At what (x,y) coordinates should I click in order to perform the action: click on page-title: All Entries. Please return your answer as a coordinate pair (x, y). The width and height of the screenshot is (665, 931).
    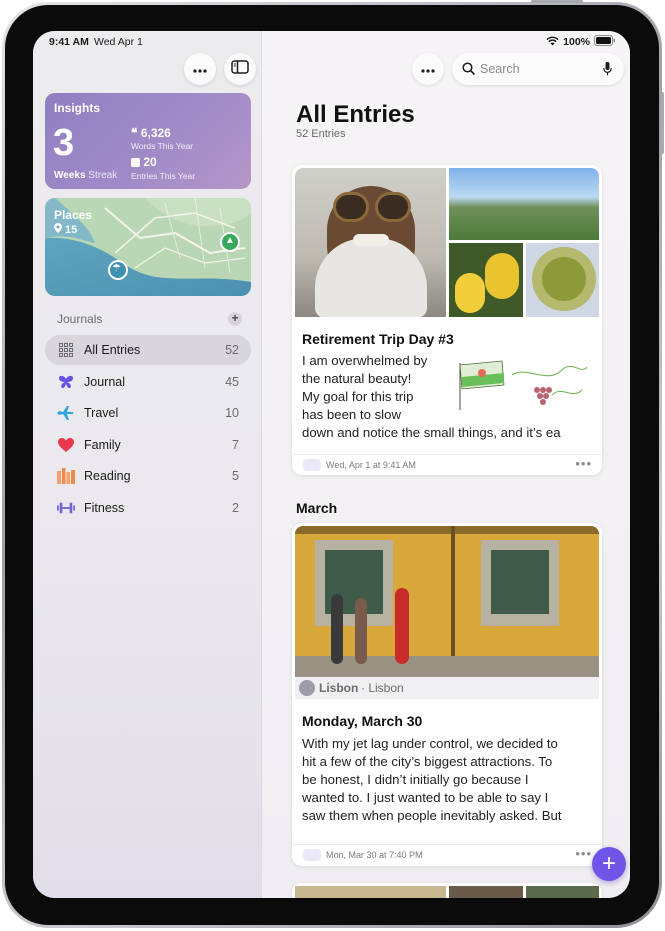
    Looking at the image, I should click on (355, 114).